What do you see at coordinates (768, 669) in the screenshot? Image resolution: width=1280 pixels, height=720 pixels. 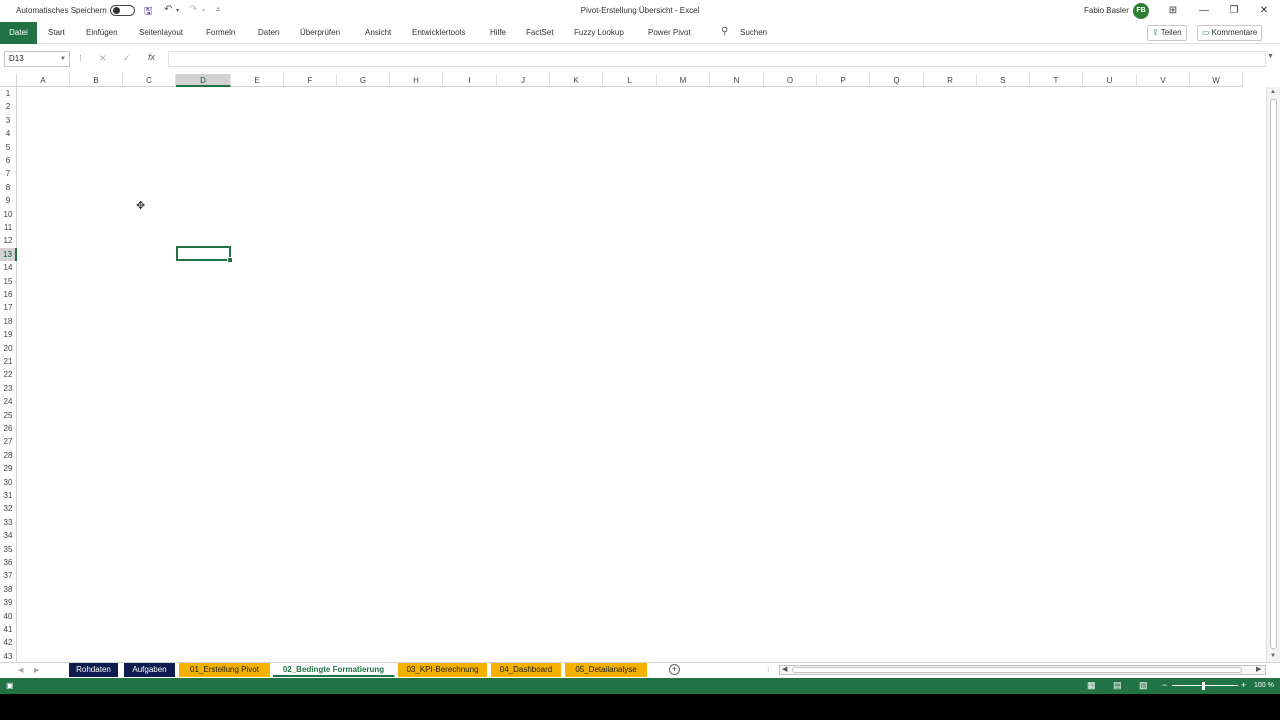 I see `scrollbar-splitter-icon: ⁝` at bounding box center [768, 669].